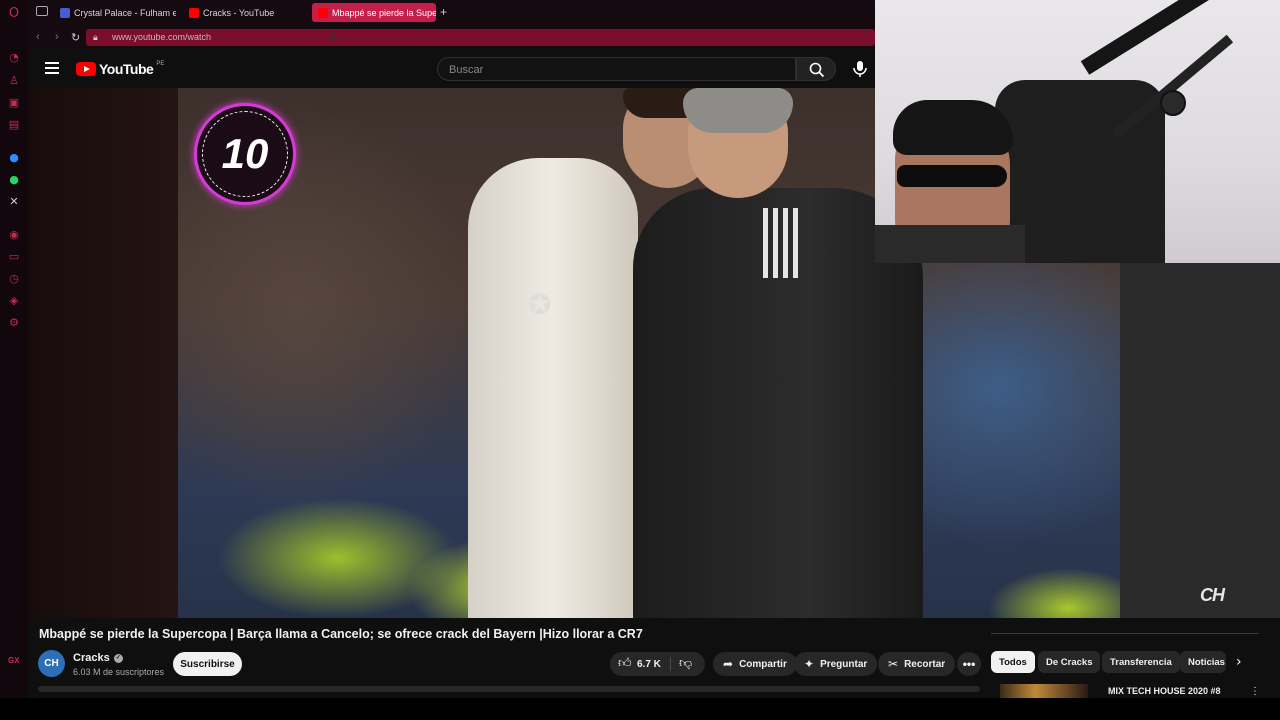 This screenshot has height=720, width=1280. What do you see at coordinates (119, 672) in the screenshot?
I see `subscriber-count: 6.03 M de suscriptores` at bounding box center [119, 672].